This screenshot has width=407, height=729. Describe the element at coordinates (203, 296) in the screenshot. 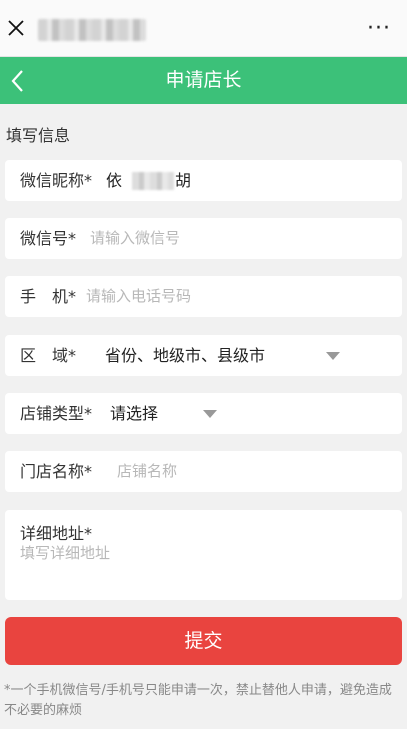

I see `phone-field: 手 机* 请输入电话号码` at that location.